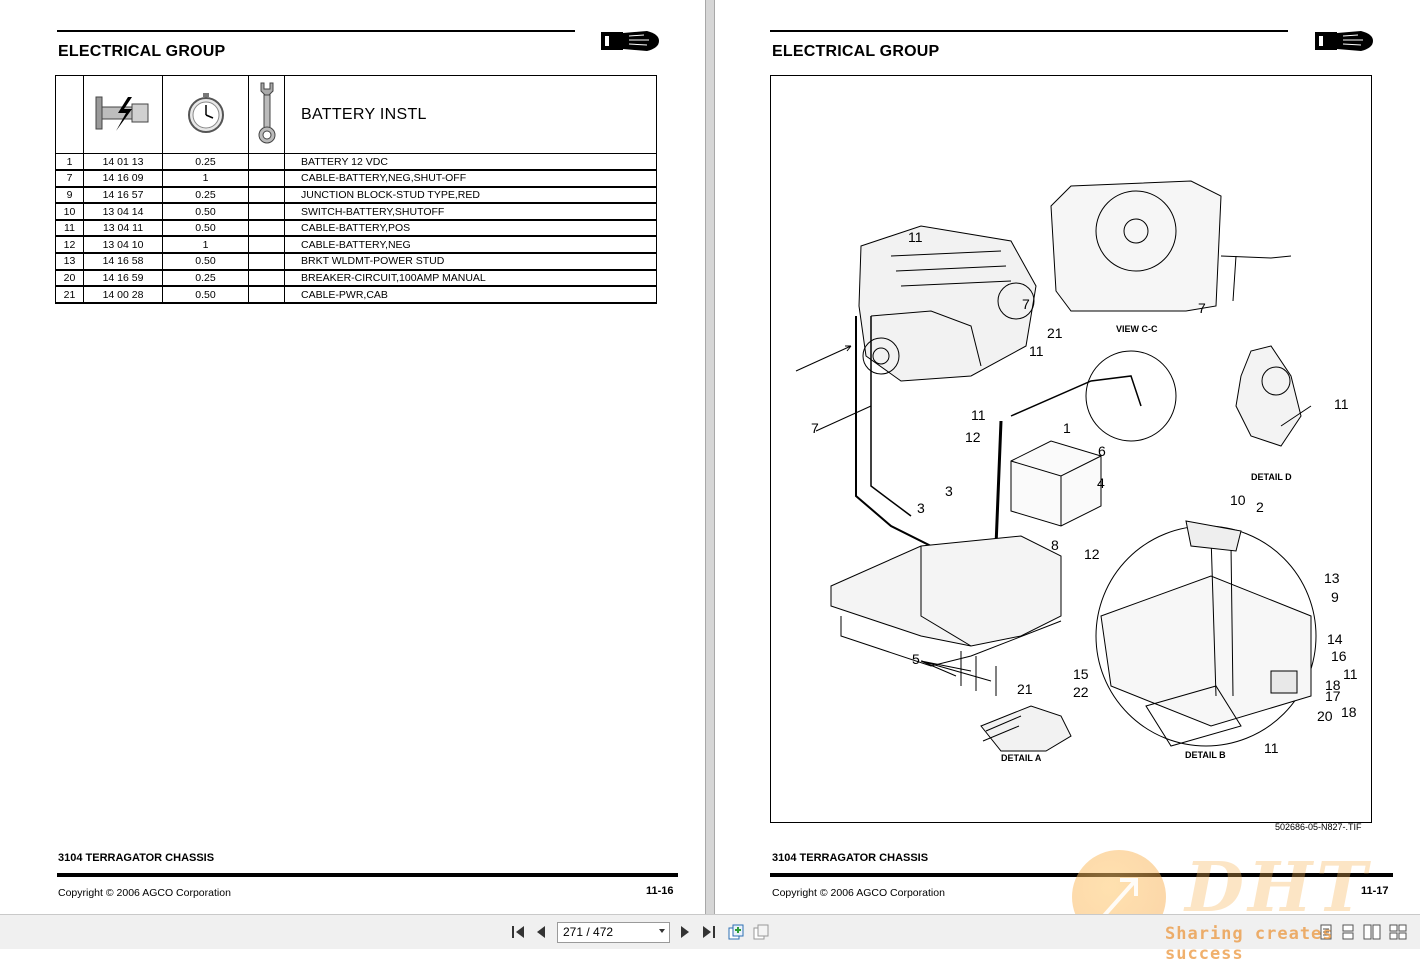  I want to click on callout: 17, so click(1333, 696).